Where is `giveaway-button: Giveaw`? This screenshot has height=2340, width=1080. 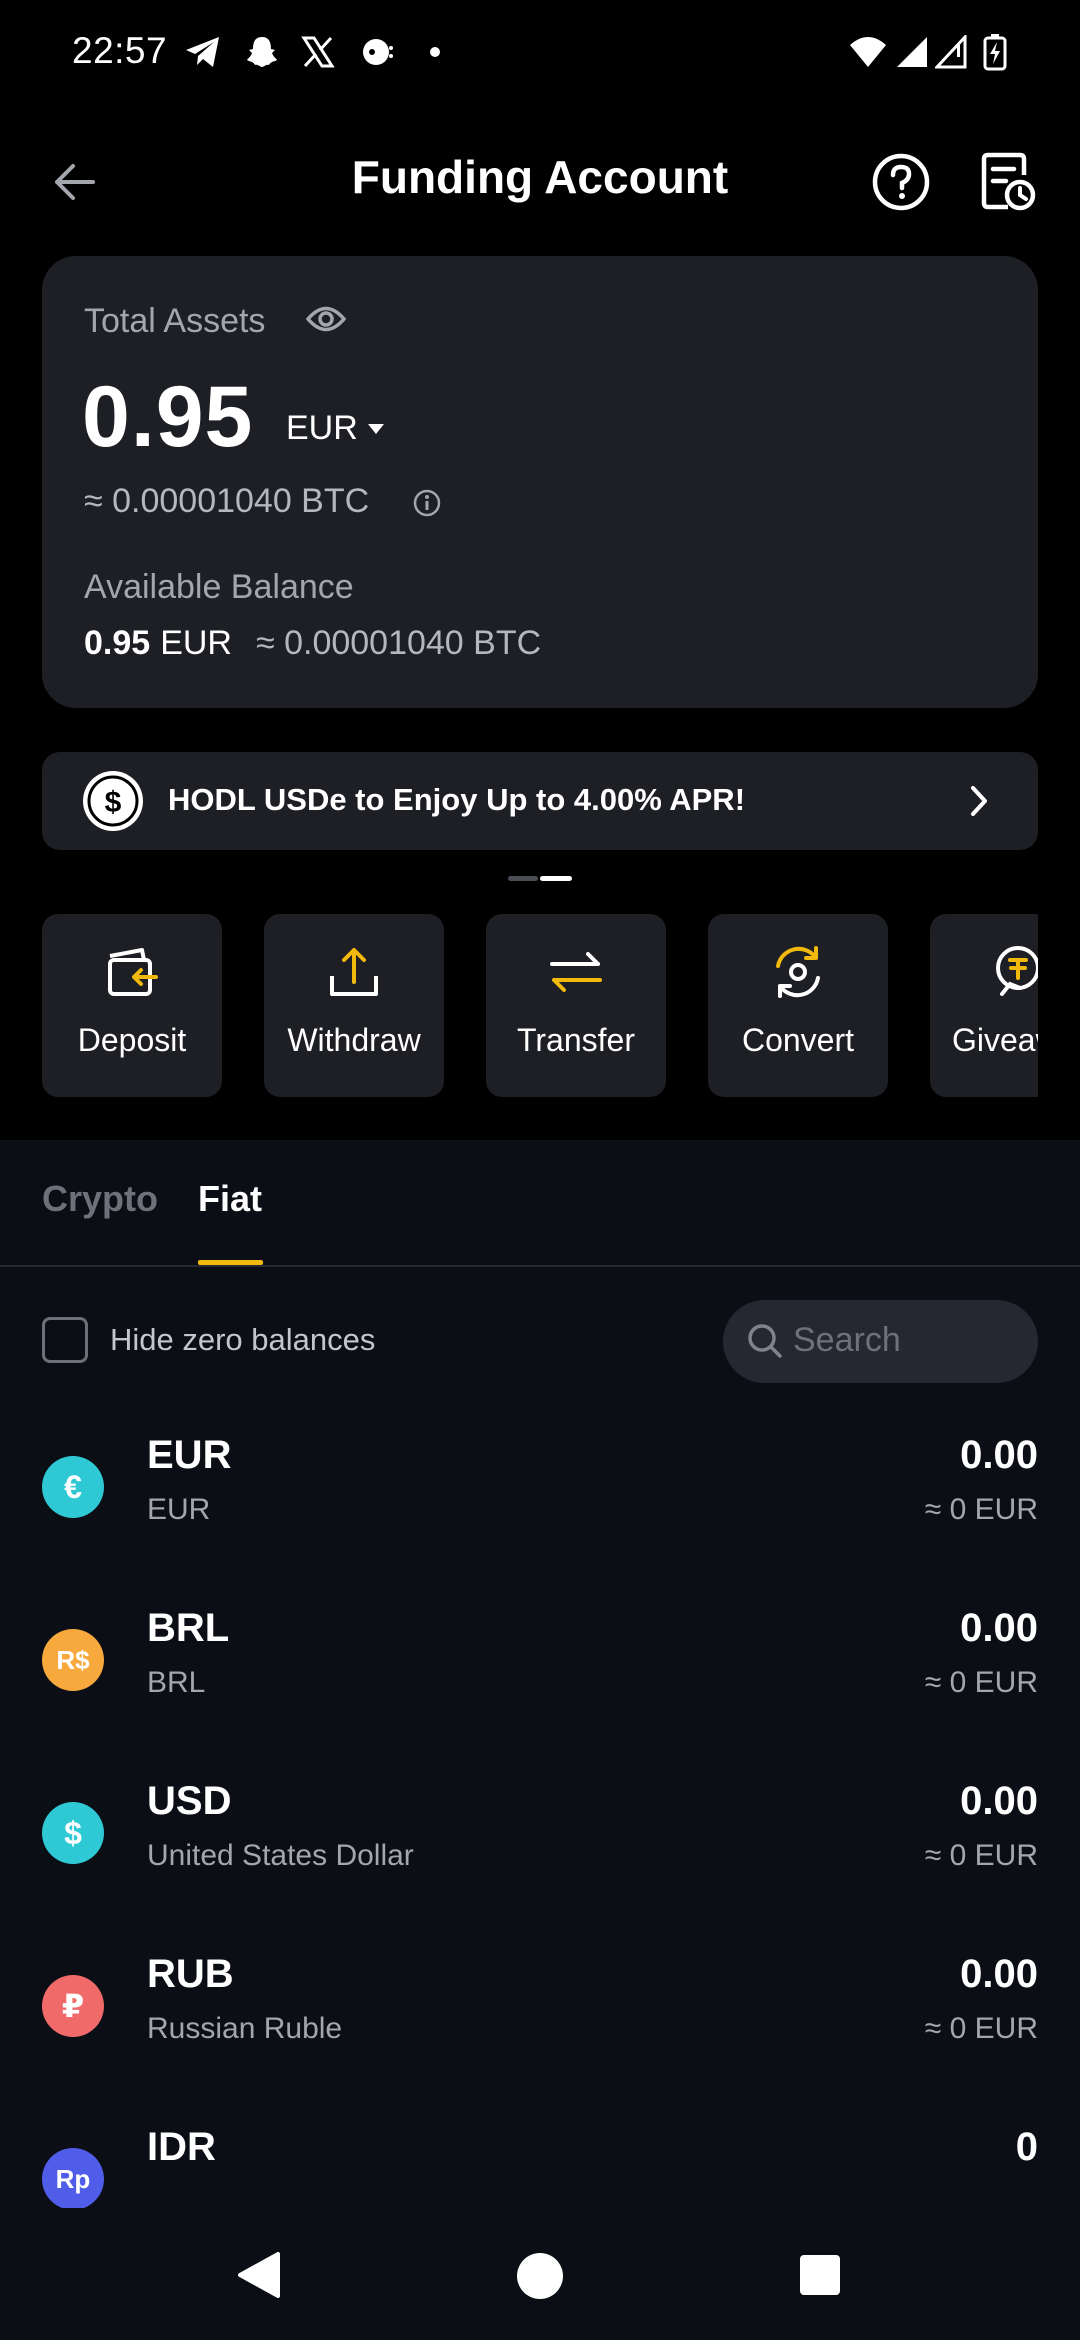
giveaway-button: Giveaw is located at coordinates (984, 1005).